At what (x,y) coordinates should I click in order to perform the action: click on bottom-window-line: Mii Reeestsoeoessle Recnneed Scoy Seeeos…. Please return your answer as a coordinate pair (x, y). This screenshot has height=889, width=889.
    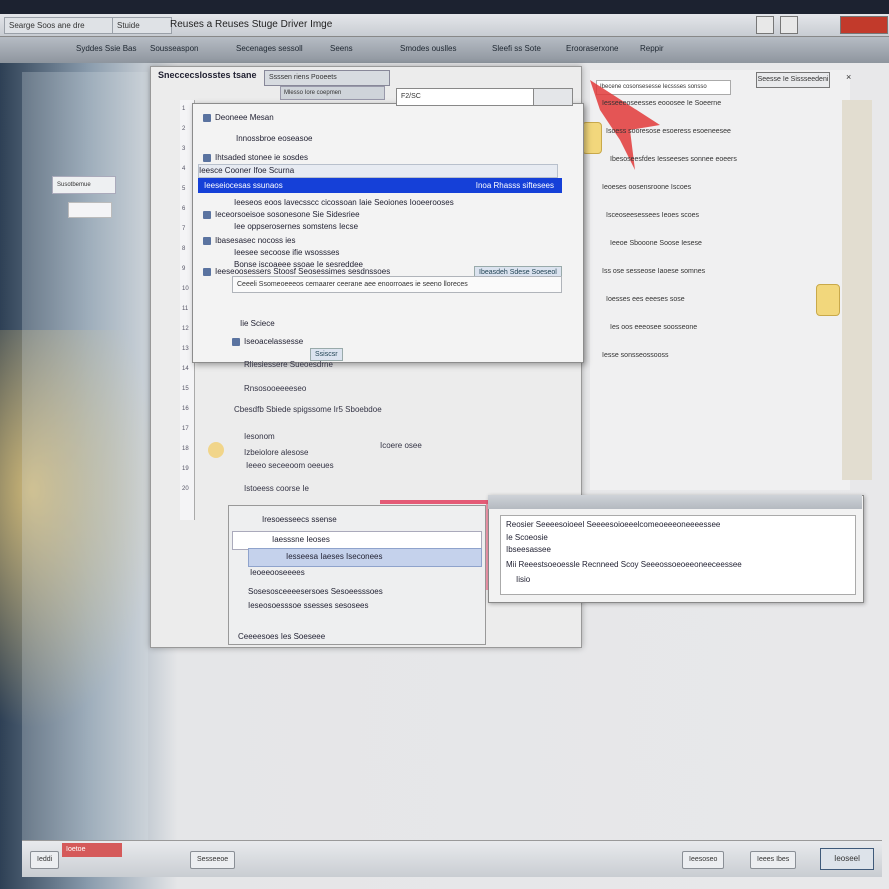
    Looking at the image, I should click on (624, 564).